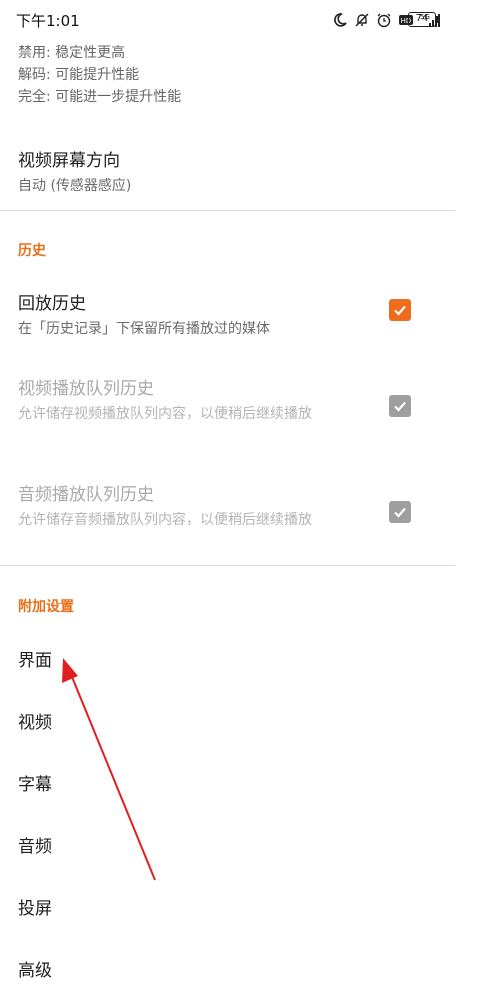 Image resolution: width=480 pixels, height=1003 pixels. What do you see at coordinates (384, 20) in the screenshot?
I see `alarm-icon` at bounding box center [384, 20].